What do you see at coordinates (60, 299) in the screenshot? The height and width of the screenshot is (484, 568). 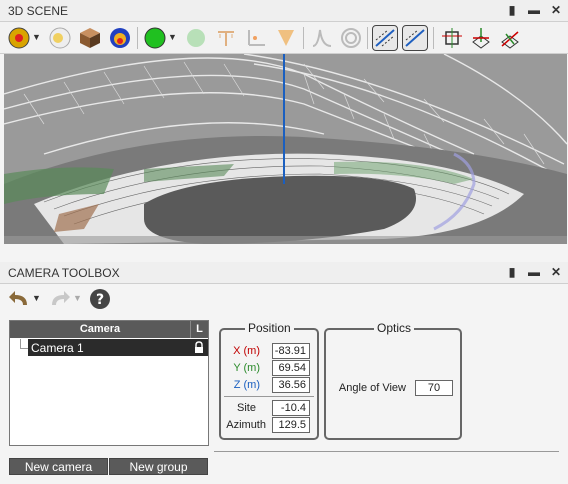 I see `redo-icon` at bounding box center [60, 299].